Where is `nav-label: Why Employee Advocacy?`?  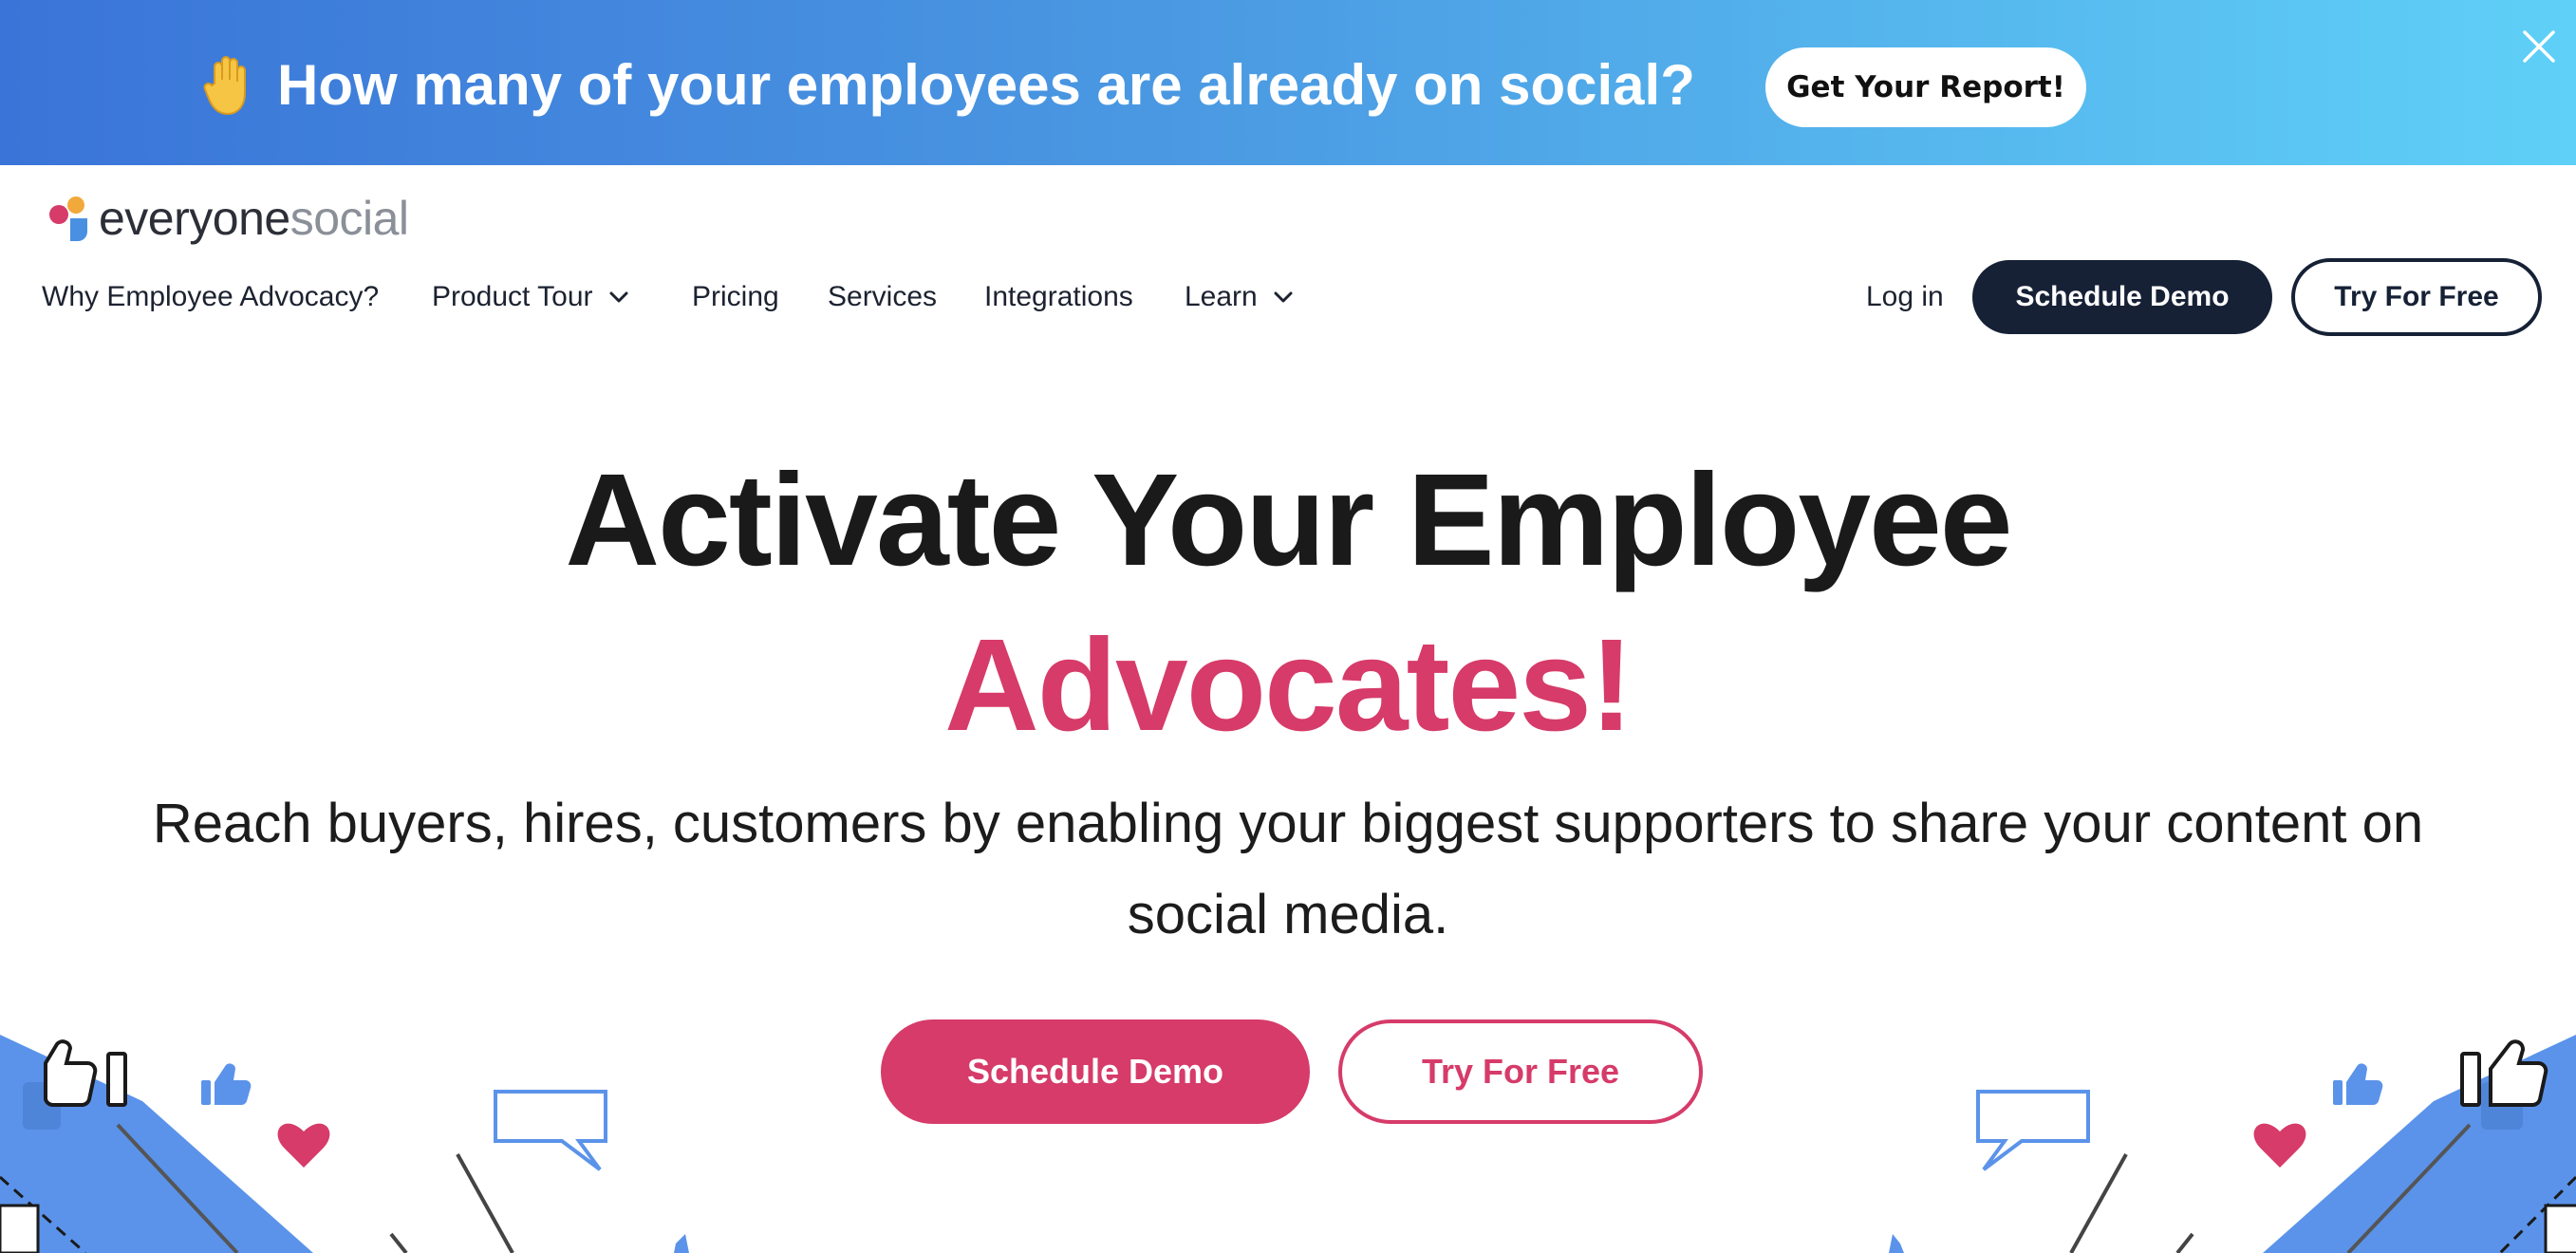
nav-label: Why Employee Advocacy? is located at coordinates (211, 296).